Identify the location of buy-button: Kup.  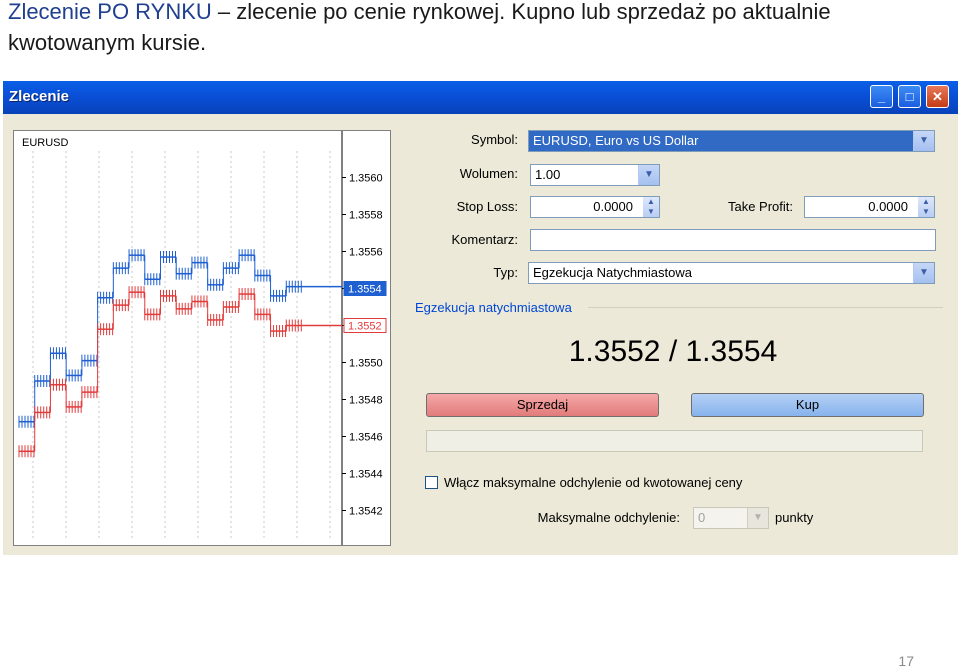
(807, 405).